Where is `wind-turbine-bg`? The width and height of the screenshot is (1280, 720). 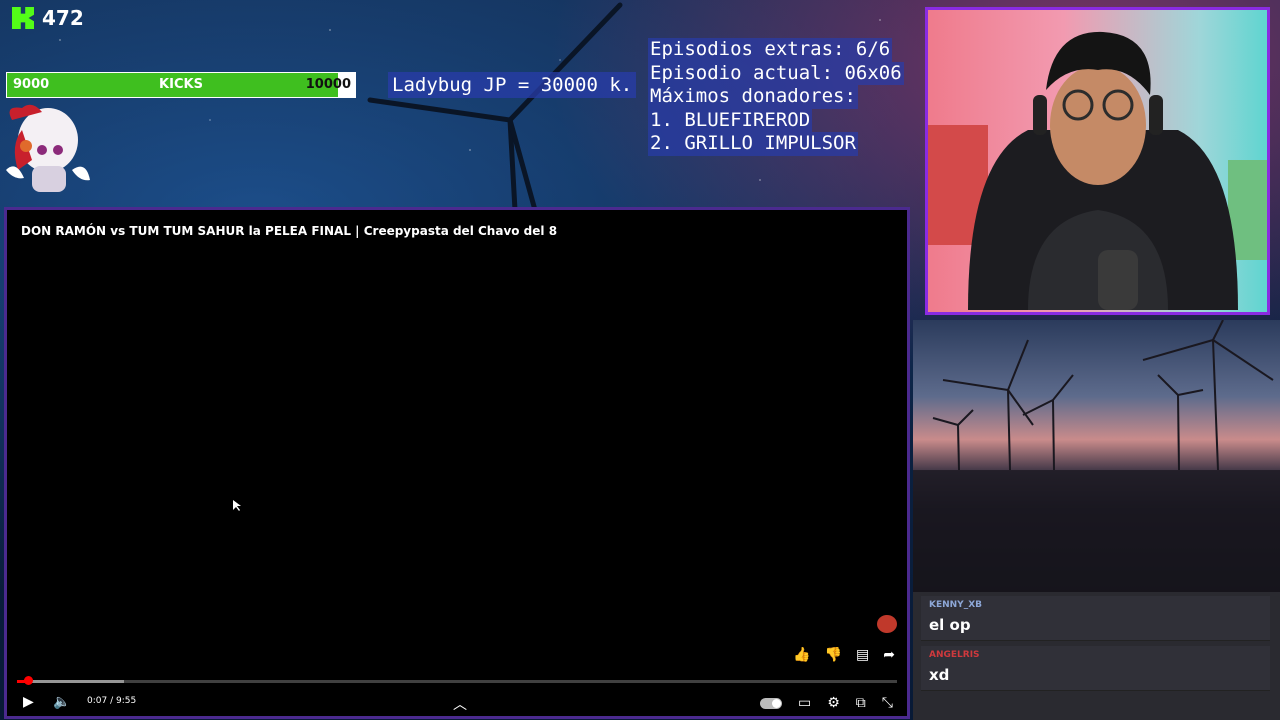
wind-turbine-bg is located at coordinates (495, 106).